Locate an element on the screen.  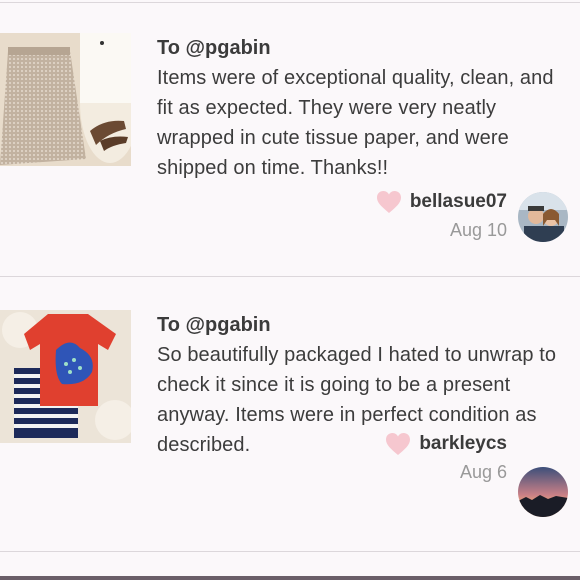
reviewer-meta: barkleycs Aug 6 is located at coordinates (446, 457).